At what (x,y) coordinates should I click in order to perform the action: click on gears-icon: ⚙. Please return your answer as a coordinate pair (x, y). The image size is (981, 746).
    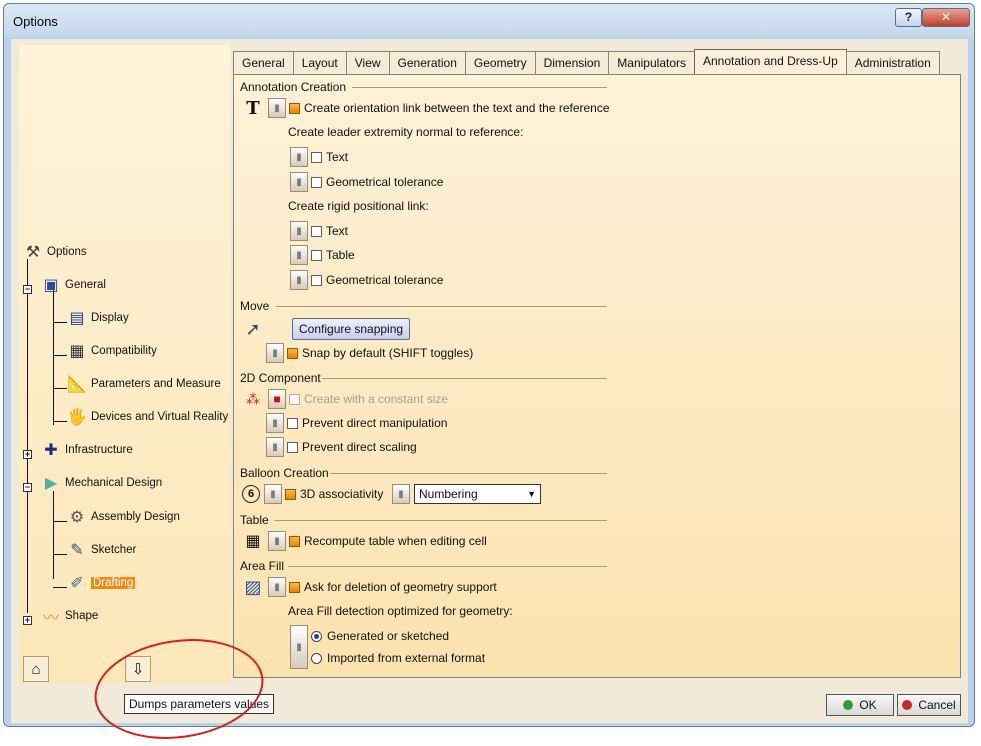
    Looking at the image, I should click on (77, 517).